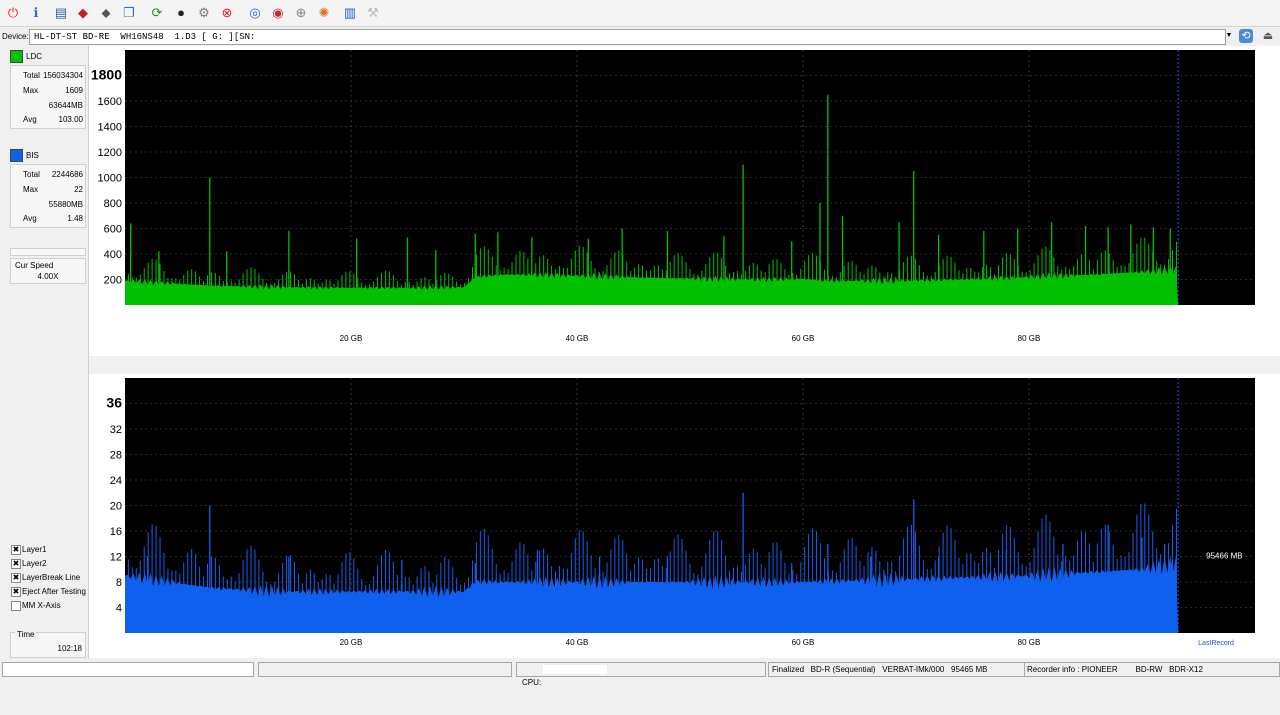 The image size is (1280, 715). What do you see at coordinates (181, 13) in the screenshot?
I see `disc-icon: ●` at bounding box center [181, 13].